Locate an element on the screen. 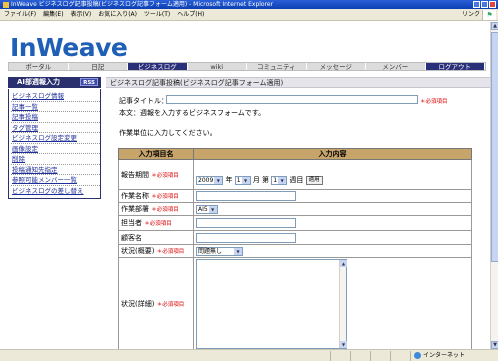 This screenshot has height=361, width=498. period-label-cell: 報告期間 ＊必須項目 is located at coordinates (156, 174).